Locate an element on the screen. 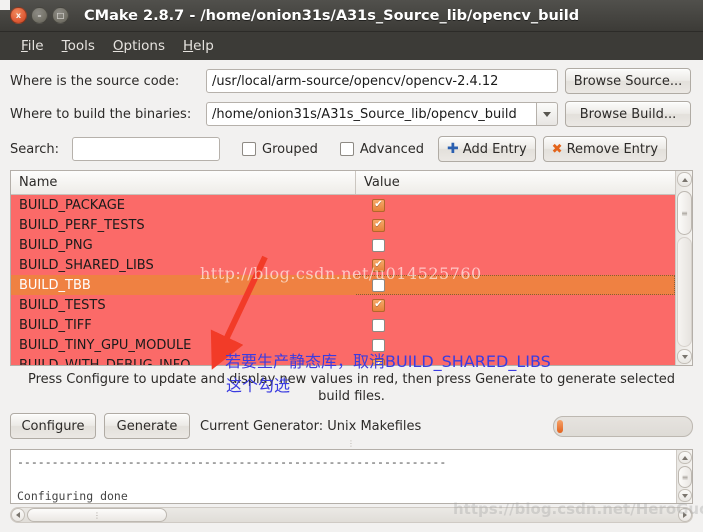  grouped-checkbox is located at coordinates (249, 149).